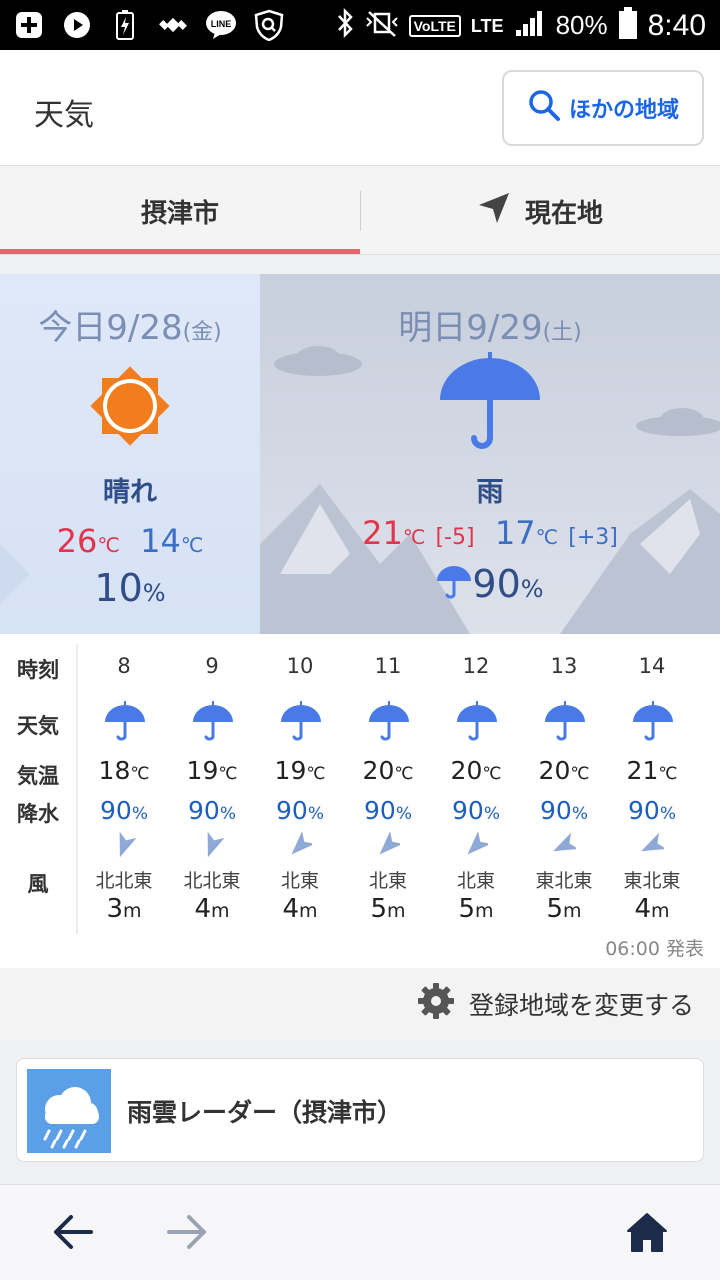 This screenshot has width=720, height=1280. Describe the element at coordinates (173, 25) in the screenshot. I see `satellite-icon` at that location.